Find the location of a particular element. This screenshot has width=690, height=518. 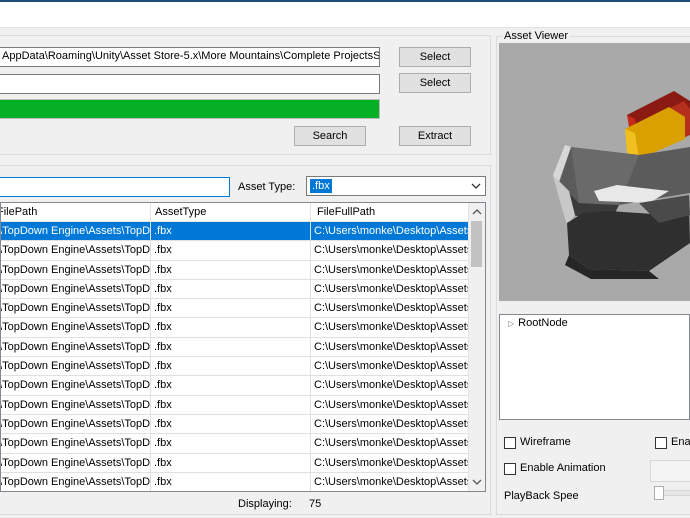

displaying-label: Displaying: is located at coordinates (265, 504).